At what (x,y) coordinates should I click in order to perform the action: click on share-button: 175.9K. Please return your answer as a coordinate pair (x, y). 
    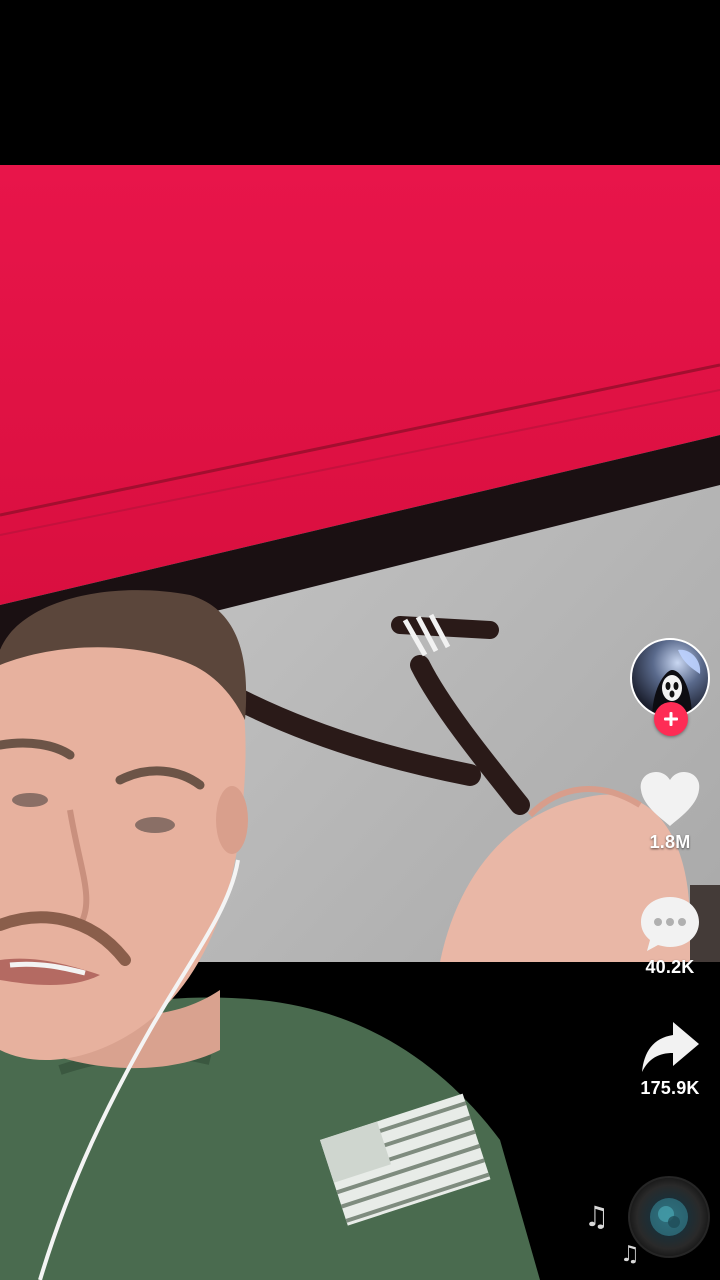
    Looking at the image, I should click on (670, 1059).